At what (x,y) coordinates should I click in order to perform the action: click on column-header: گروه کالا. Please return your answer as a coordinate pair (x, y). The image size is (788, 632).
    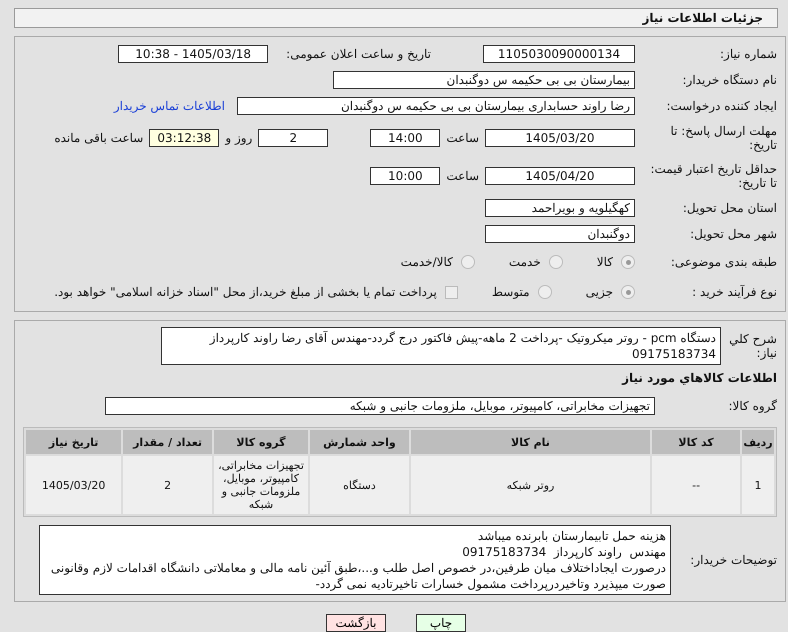
    Looking at the image, I should click on (261, 442).